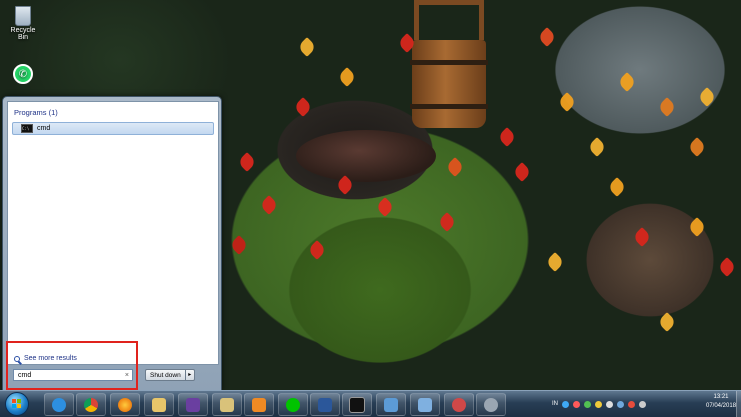 This screenshot has height=417, width=741. What do you see at coordinates (44, 128) in the screenshot?
I see `search-result-label: cmd` at bounding box center [44, 128].